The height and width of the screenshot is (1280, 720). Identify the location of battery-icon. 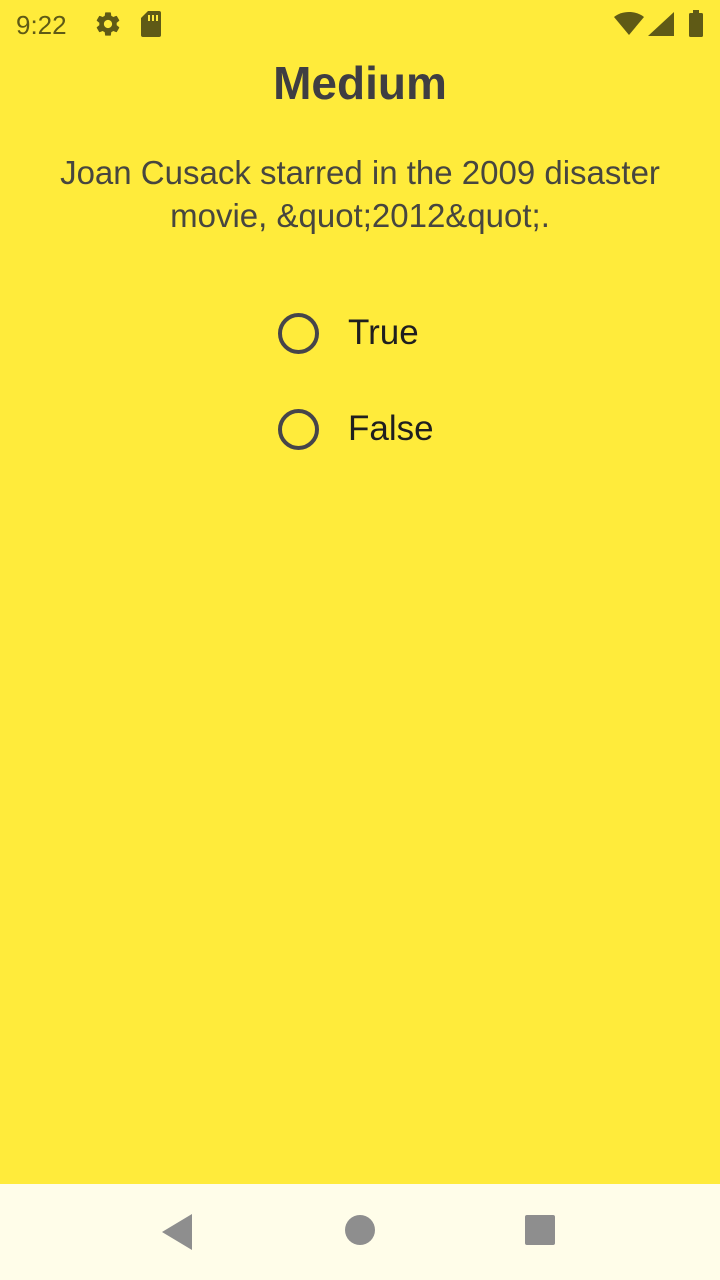
(696, 26).